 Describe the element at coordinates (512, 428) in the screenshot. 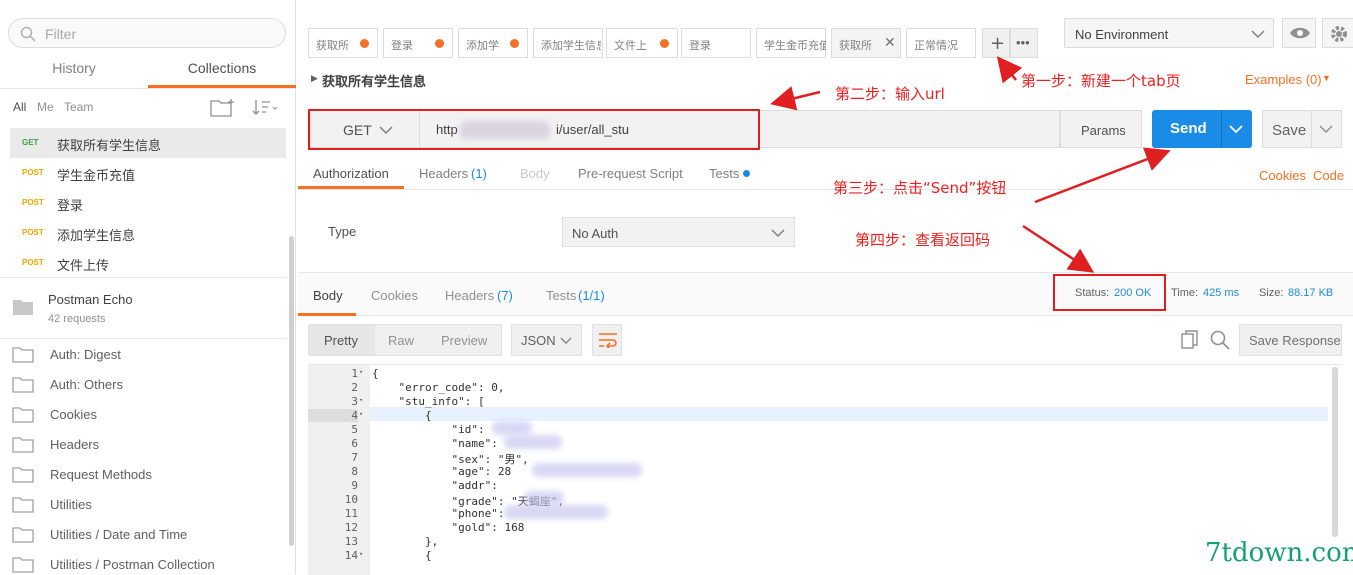

I see `redacted-value` at that location.